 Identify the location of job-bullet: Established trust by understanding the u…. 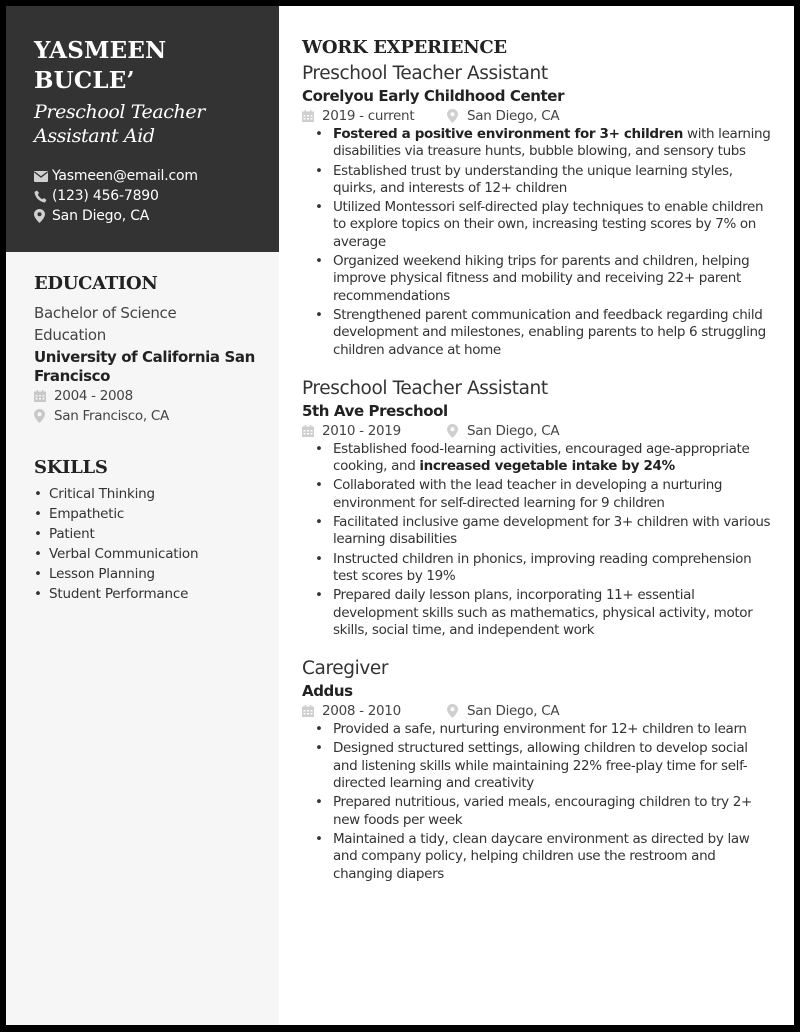
(543, 180).